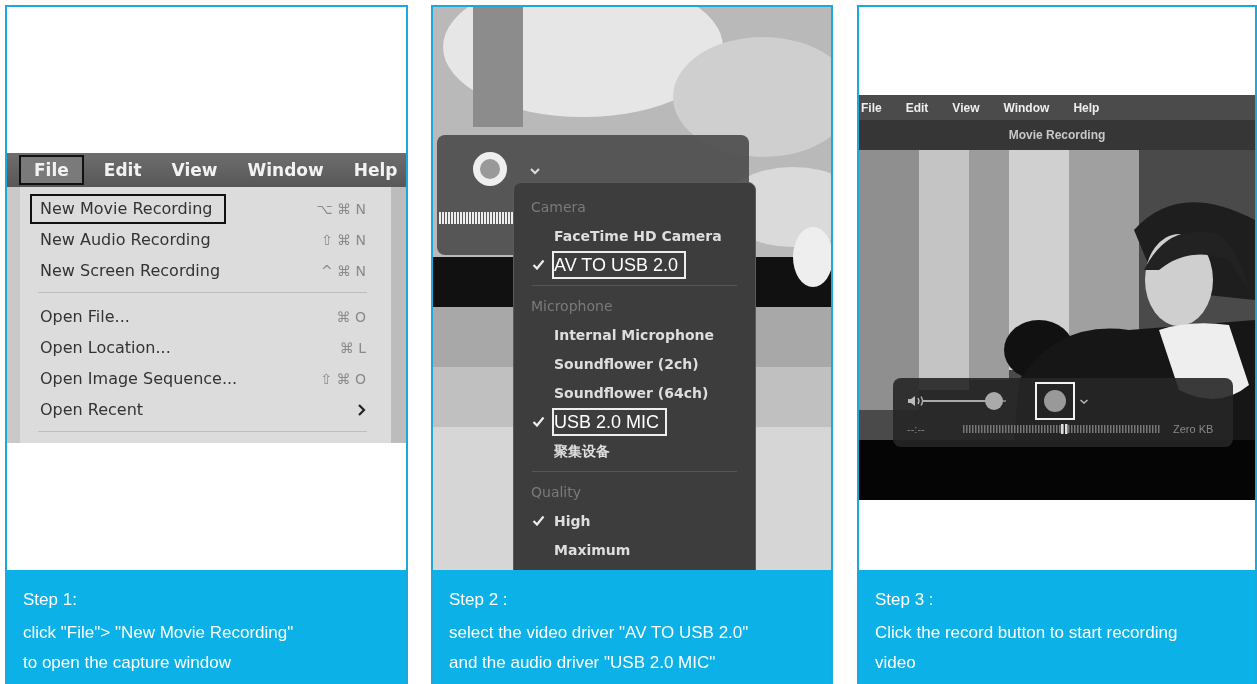 This screenshot has height=684, width=1257. I want to click on section-heading: Camera, so click(558, 207).